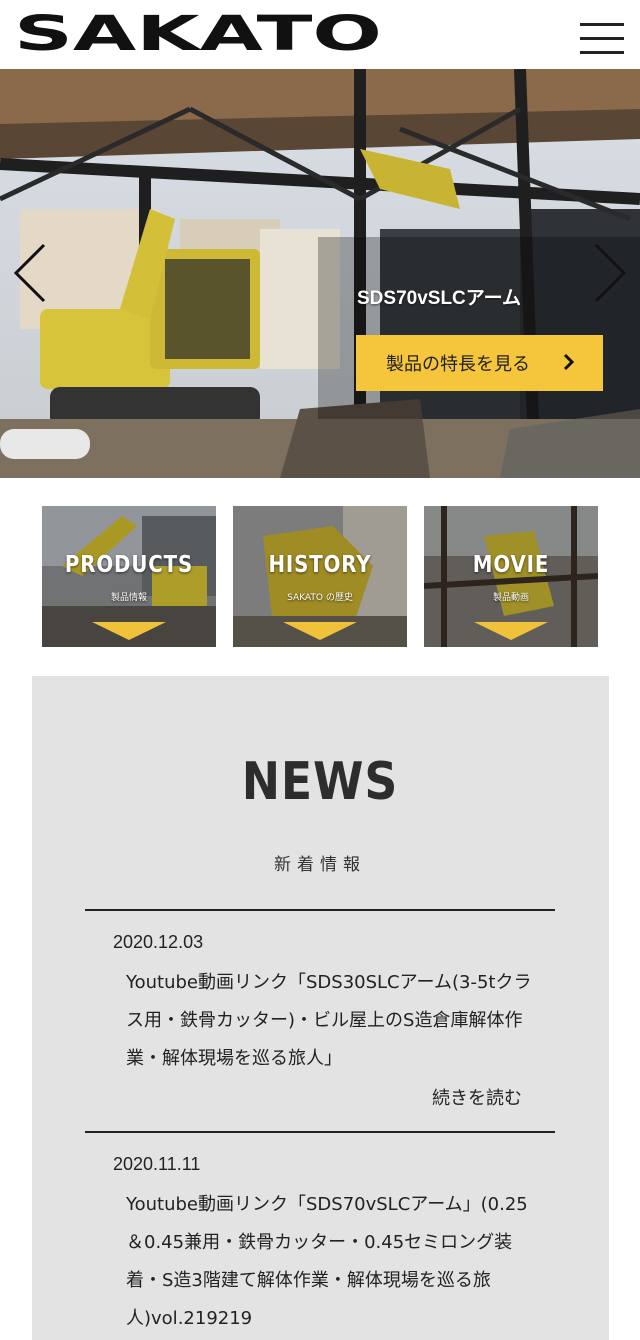 The width and height of the screenshot is (640, 1340). What do you see at coordinates (158, 942) in the screenshot?
I see `news-date: 2020.12.03` at bounding box center [158, 942].